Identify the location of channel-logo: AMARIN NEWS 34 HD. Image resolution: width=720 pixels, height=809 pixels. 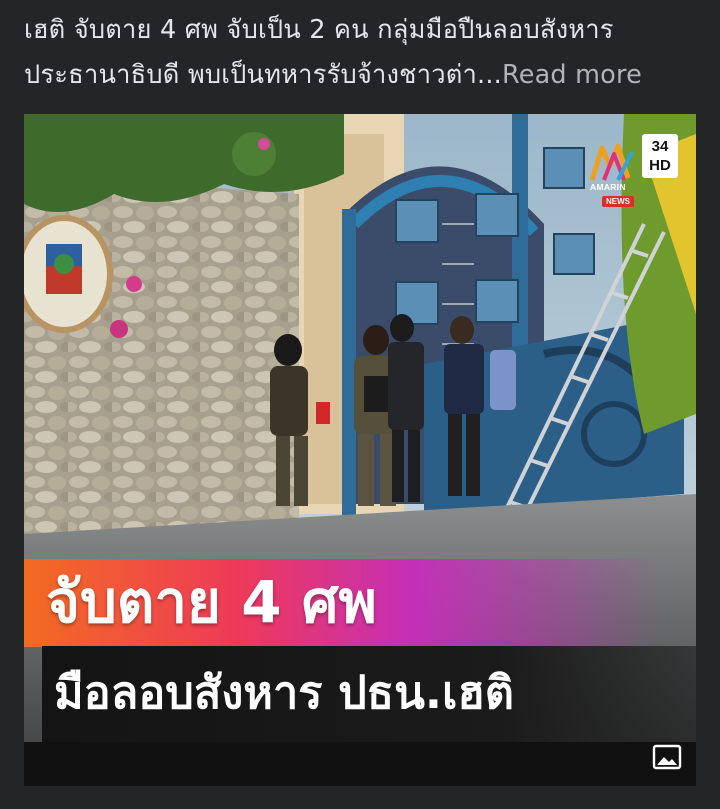
(633, 170).